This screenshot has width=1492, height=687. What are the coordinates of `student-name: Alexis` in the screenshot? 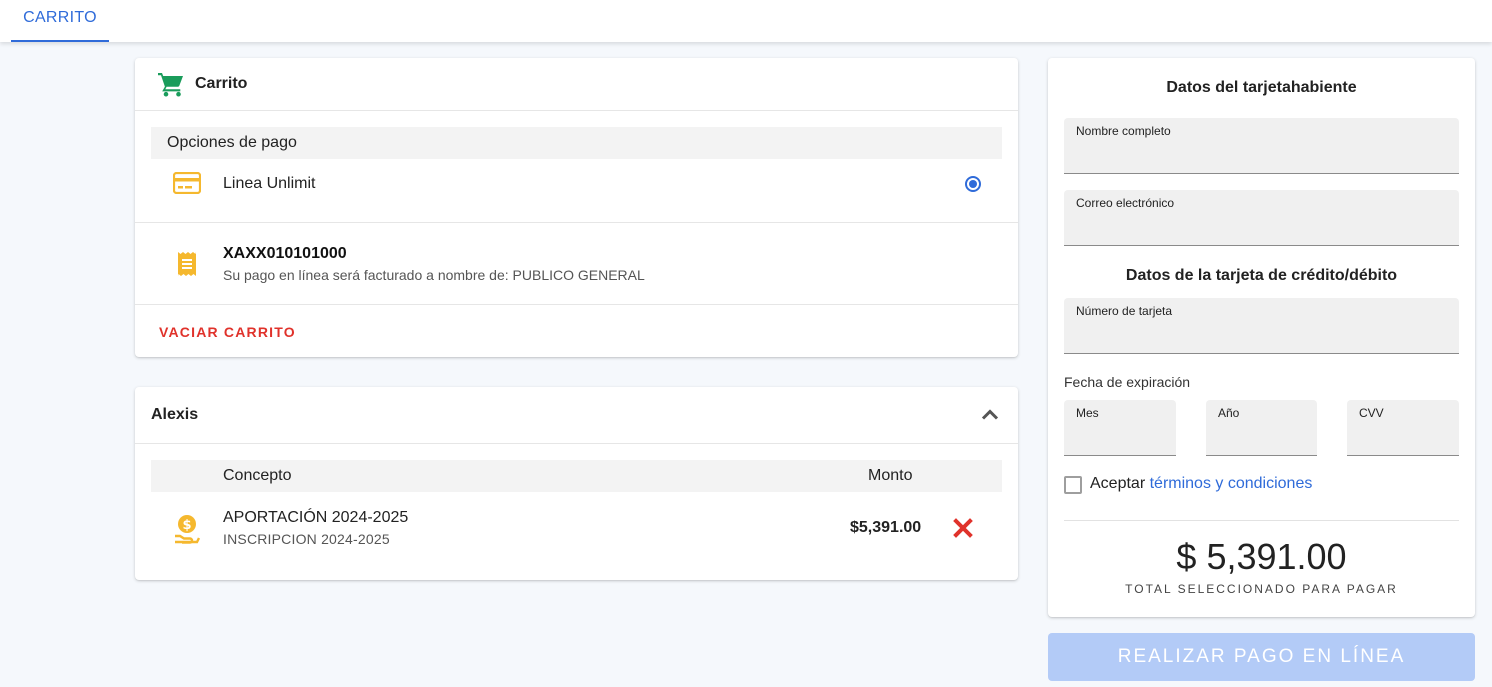 It's located at (175, 414).